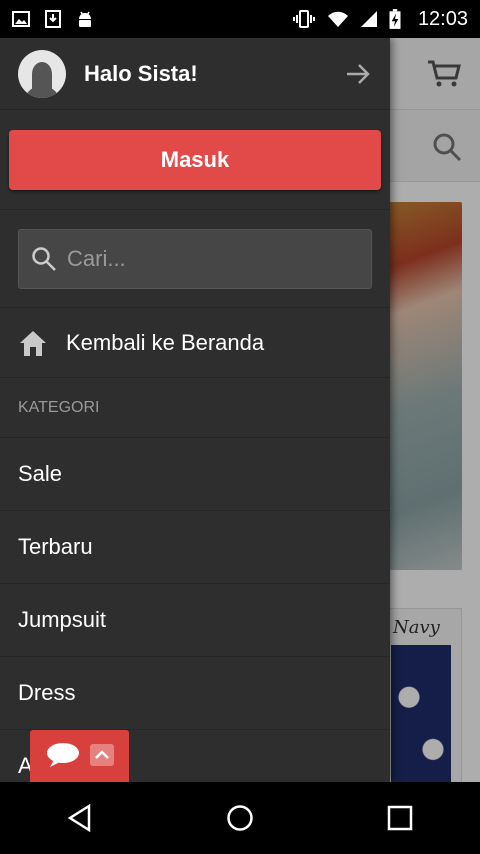  I want to click on drawer-search-section, so click(195, 259).